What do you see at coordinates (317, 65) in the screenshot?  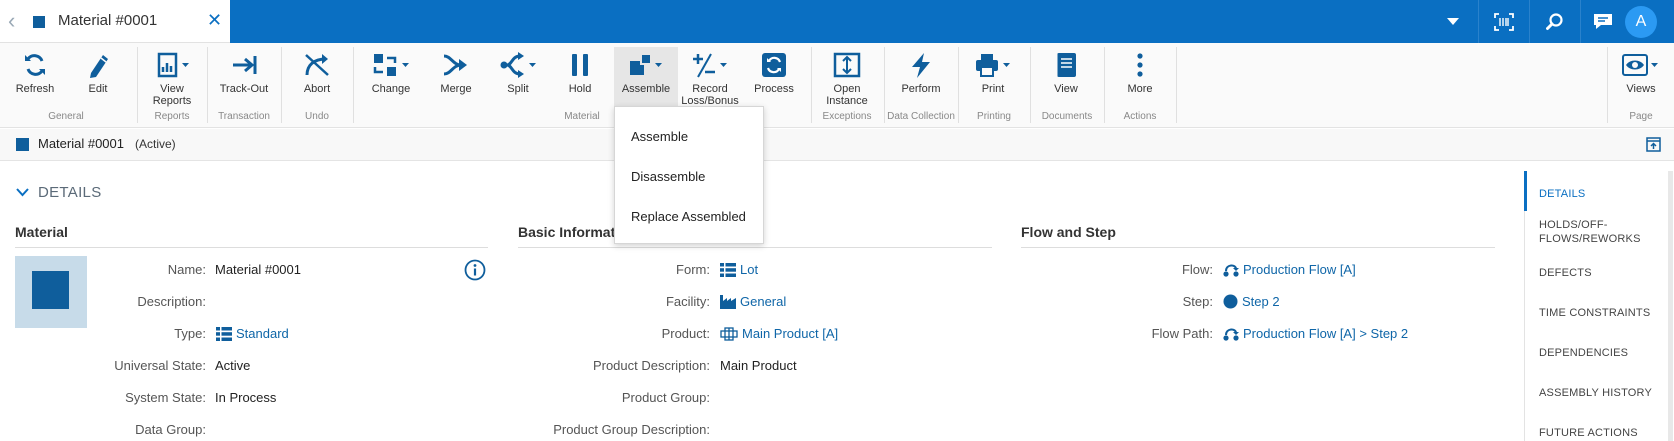 I see `abort-icon` at bounding box center [317, 65].